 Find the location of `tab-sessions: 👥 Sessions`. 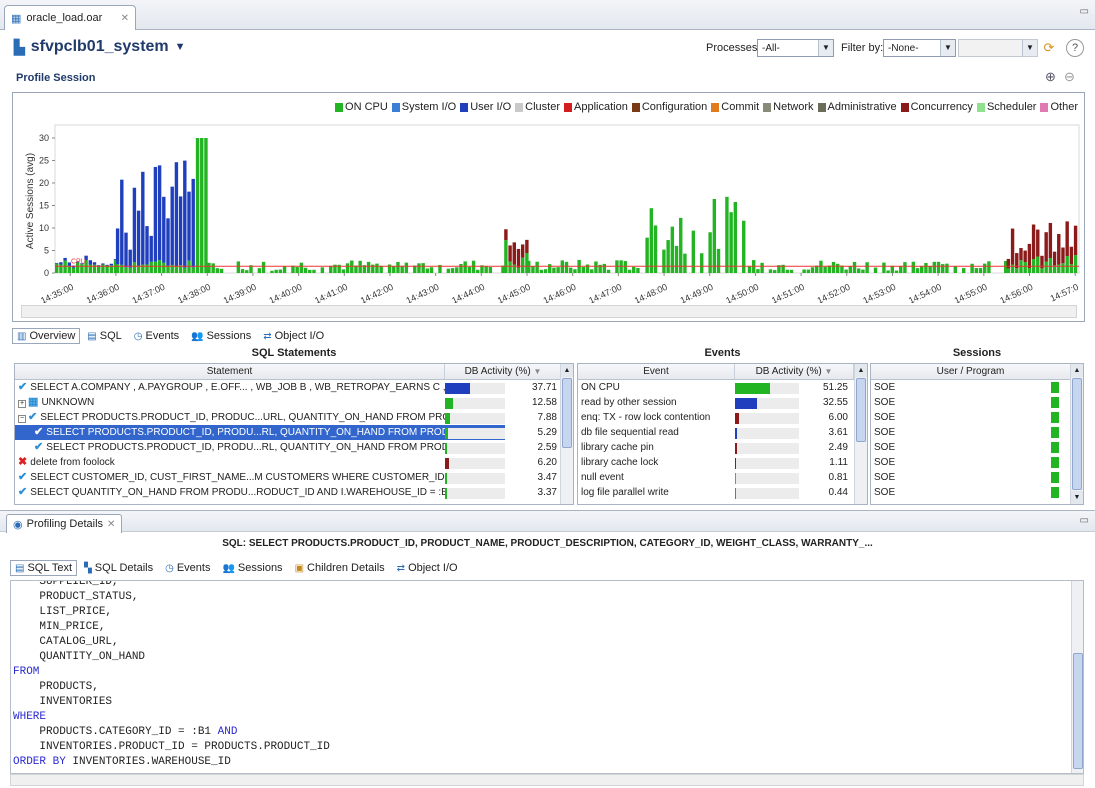

tab-sessions: 👥 Sessions is located at coordinates (221, 336).